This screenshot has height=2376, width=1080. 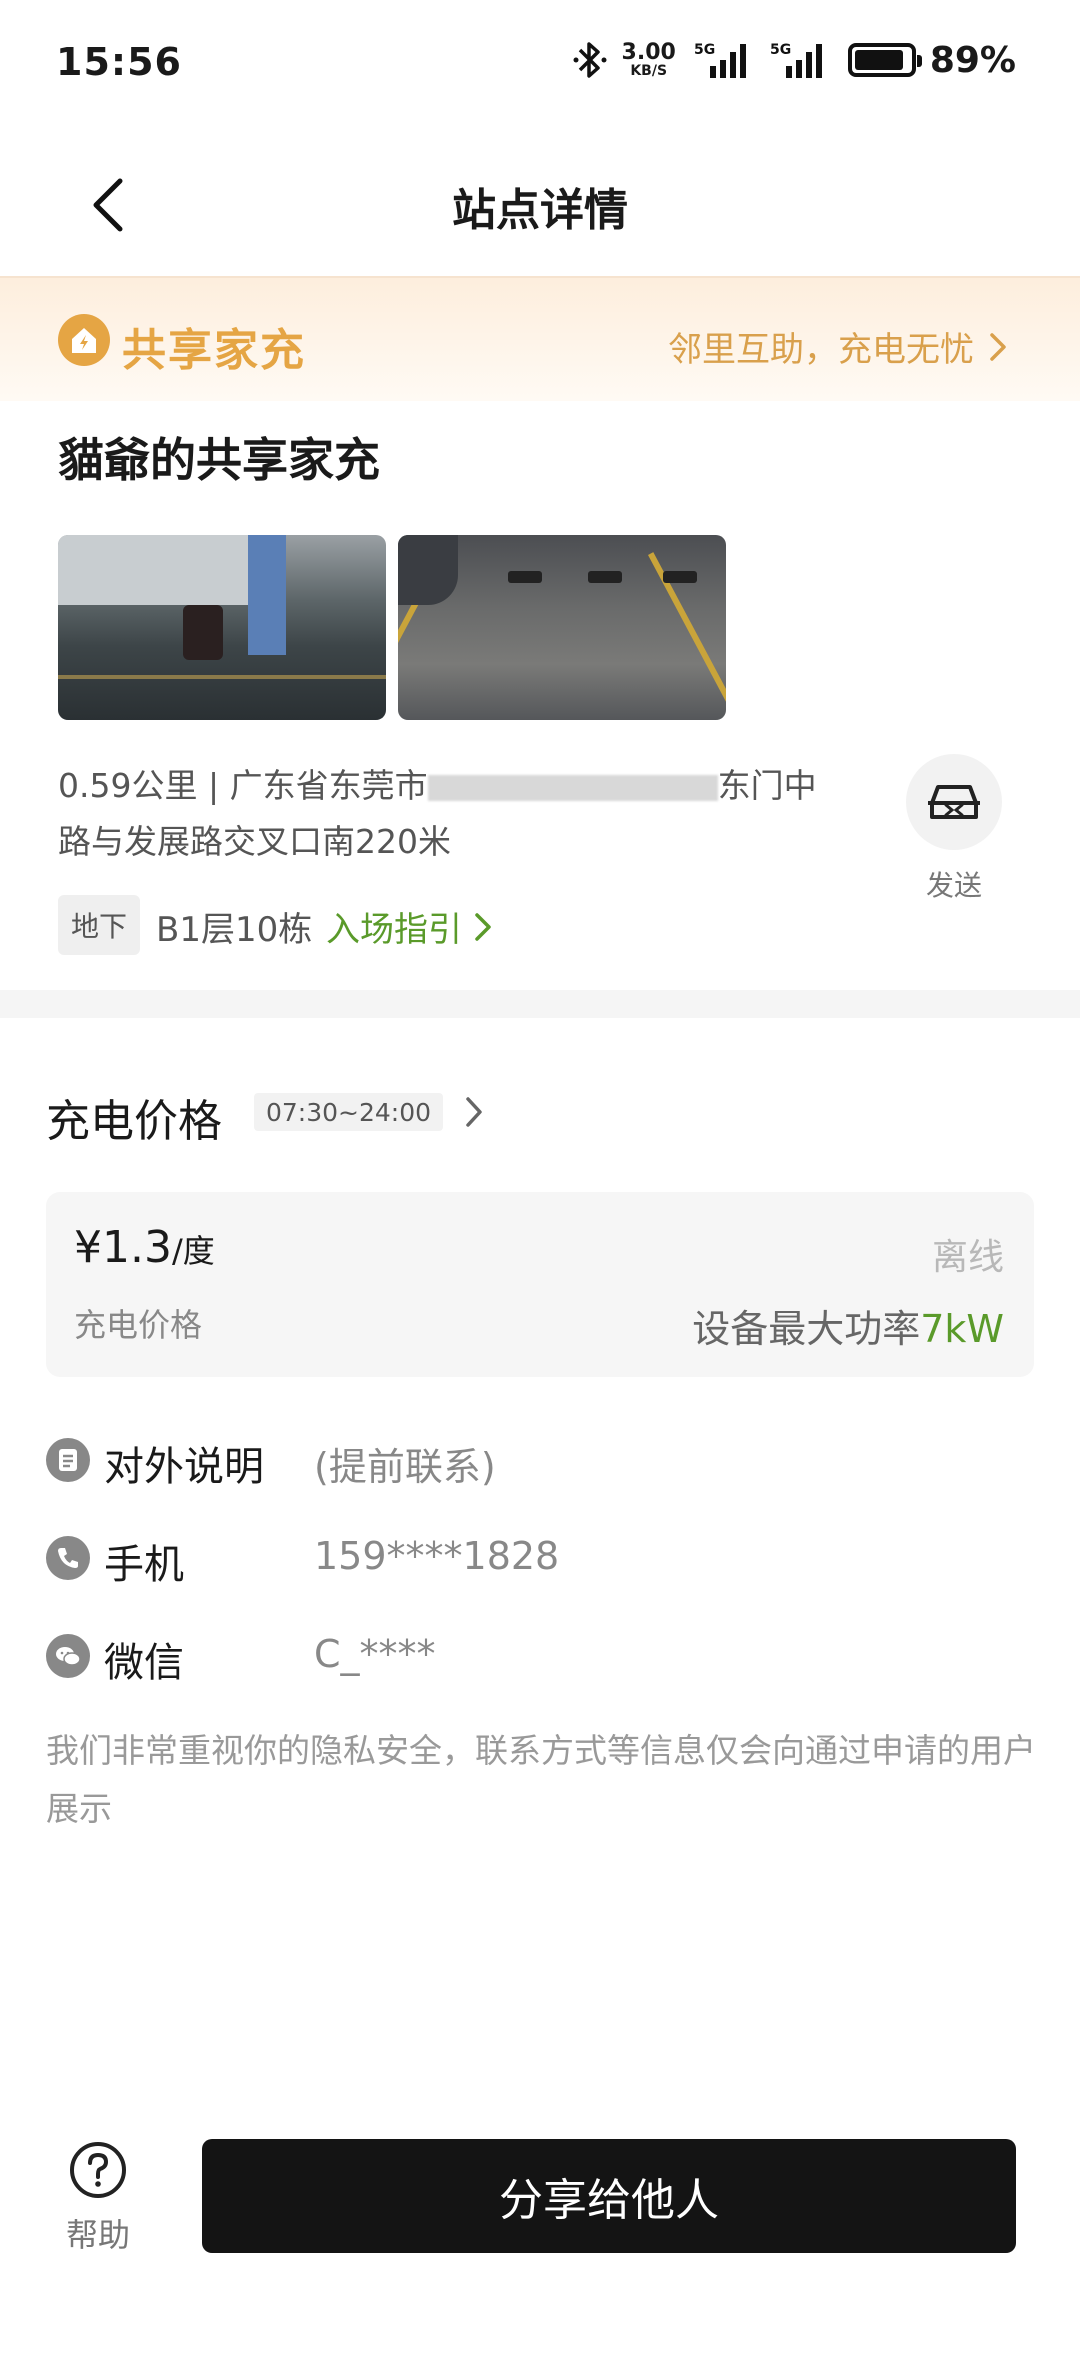 I want to click on section-divider, so click(x=540, y=1004).